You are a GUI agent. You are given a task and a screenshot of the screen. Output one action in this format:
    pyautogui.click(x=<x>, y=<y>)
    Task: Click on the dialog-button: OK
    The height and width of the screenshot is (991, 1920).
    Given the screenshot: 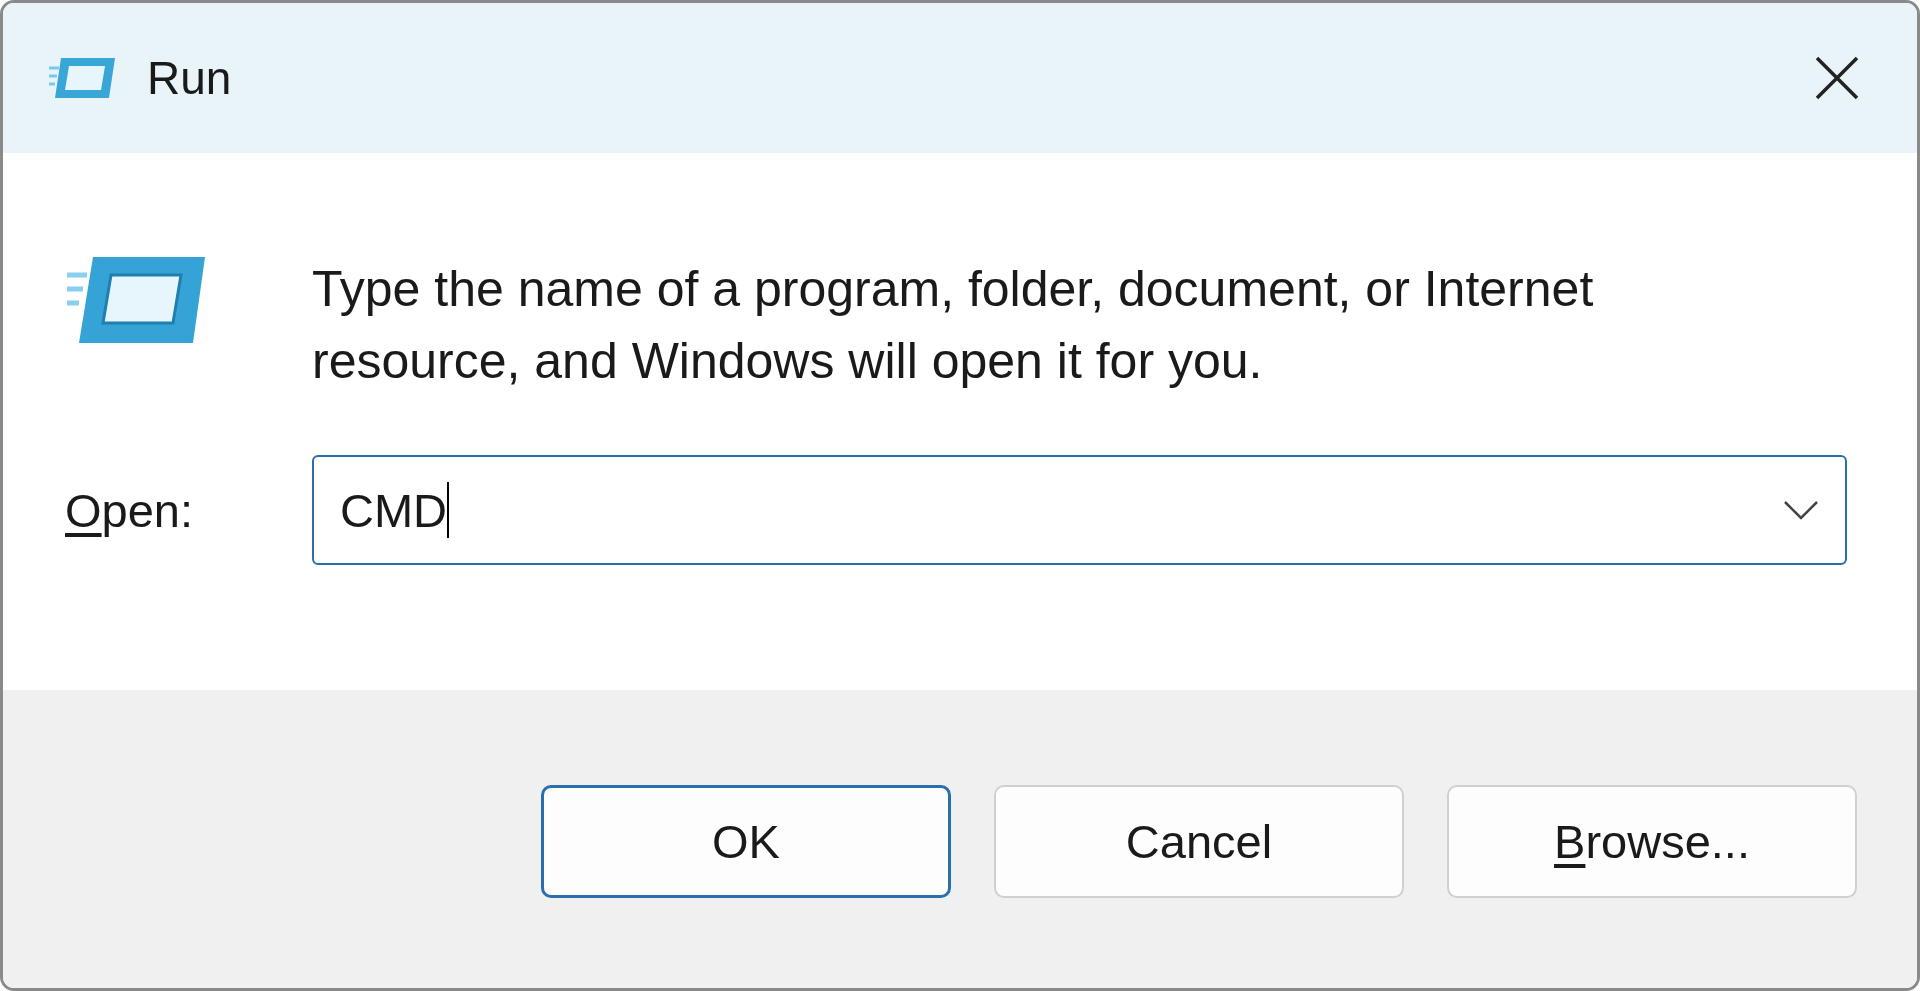 What is the action you would take?
    pyautogui.click(x=746, y=841)
    